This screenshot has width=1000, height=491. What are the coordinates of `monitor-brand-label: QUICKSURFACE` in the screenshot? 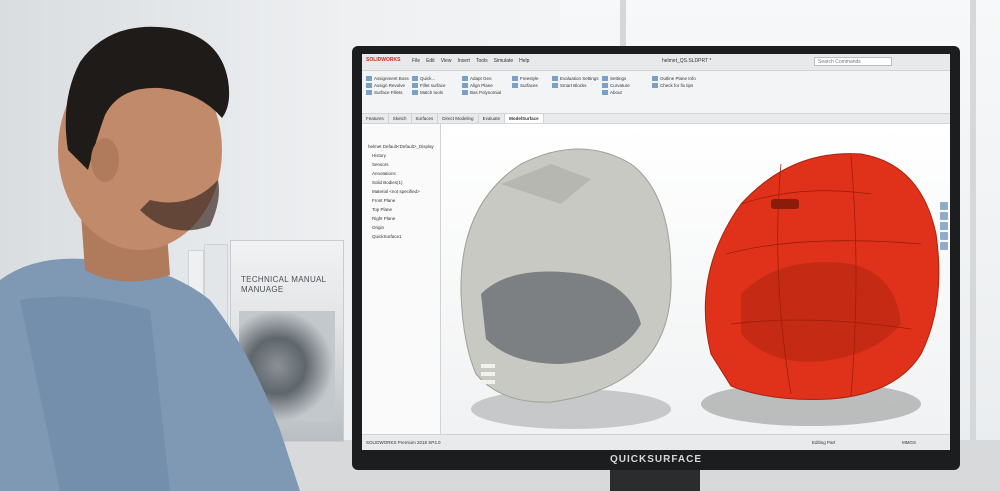 It's located at (655, 459).